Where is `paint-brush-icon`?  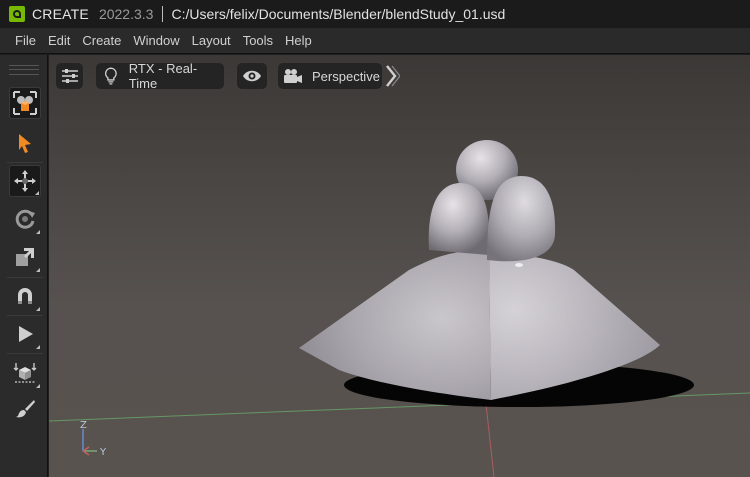 paint-brush-icon is located at coordinates (25, 409).